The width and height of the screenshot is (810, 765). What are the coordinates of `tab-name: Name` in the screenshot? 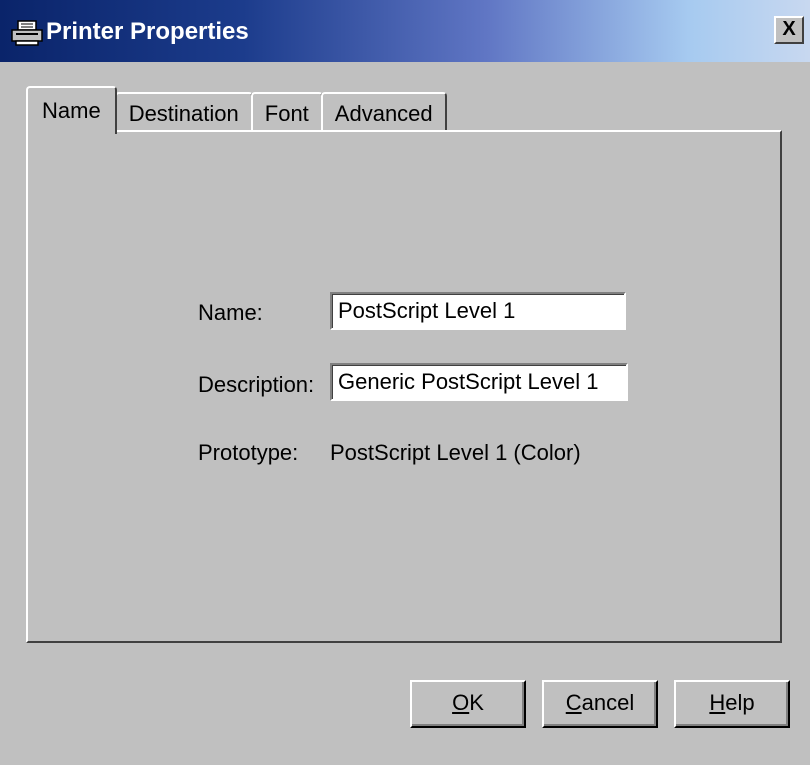 It's located at (71, 110).